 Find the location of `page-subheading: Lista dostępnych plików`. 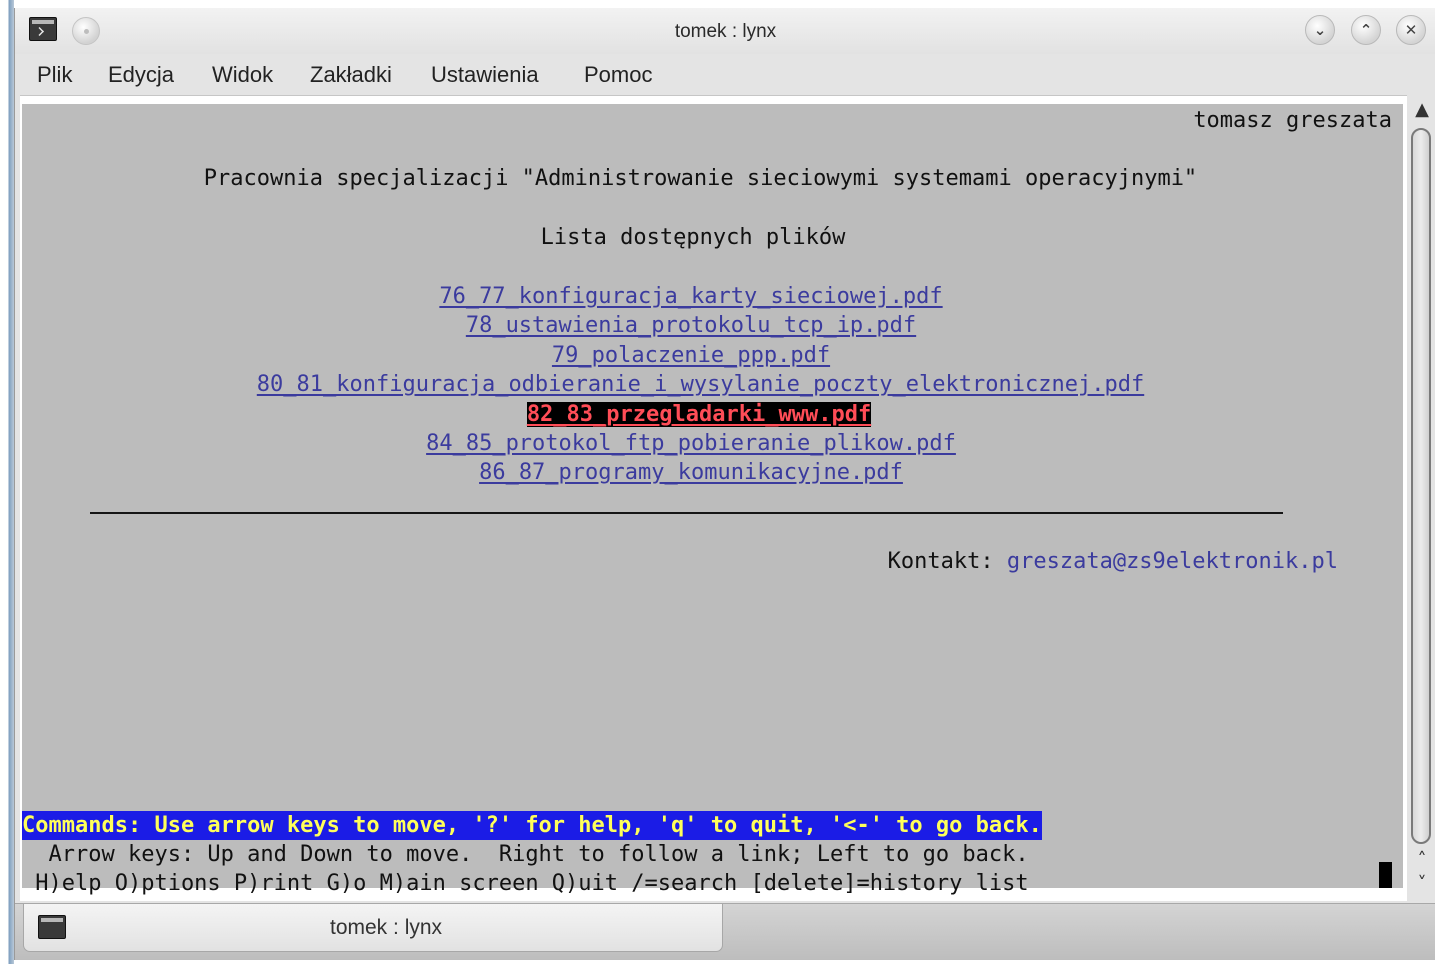

page-subheading: Lista dostępnych plików is located at coordinates (693, 237).